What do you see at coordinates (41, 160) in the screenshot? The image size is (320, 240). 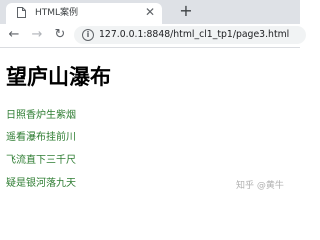 I see `poem-line-3: 飞流直下三千尺` at bounding box center [41, 160].